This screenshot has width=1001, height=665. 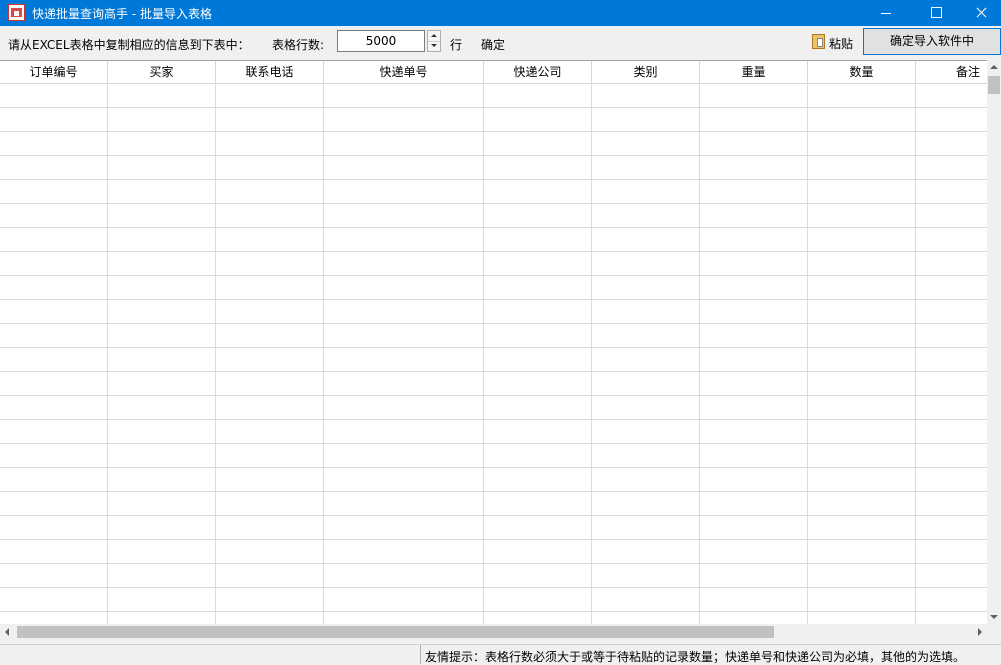 I want to click on rows-count-input, so click(x=381, y=41).